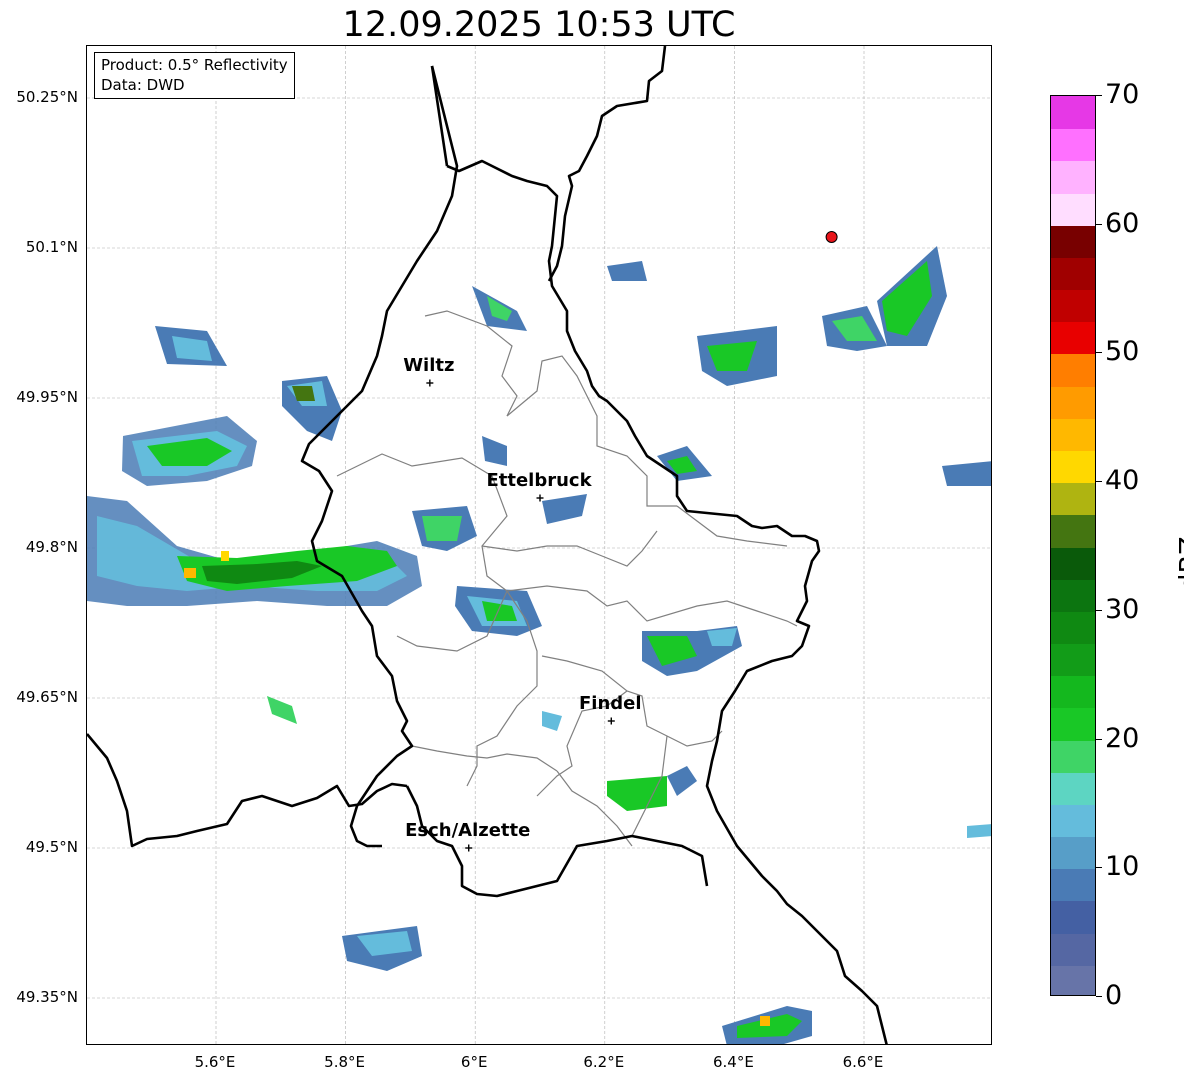  I want to click on data-source-label: Data: DWD, so click(143, 85).